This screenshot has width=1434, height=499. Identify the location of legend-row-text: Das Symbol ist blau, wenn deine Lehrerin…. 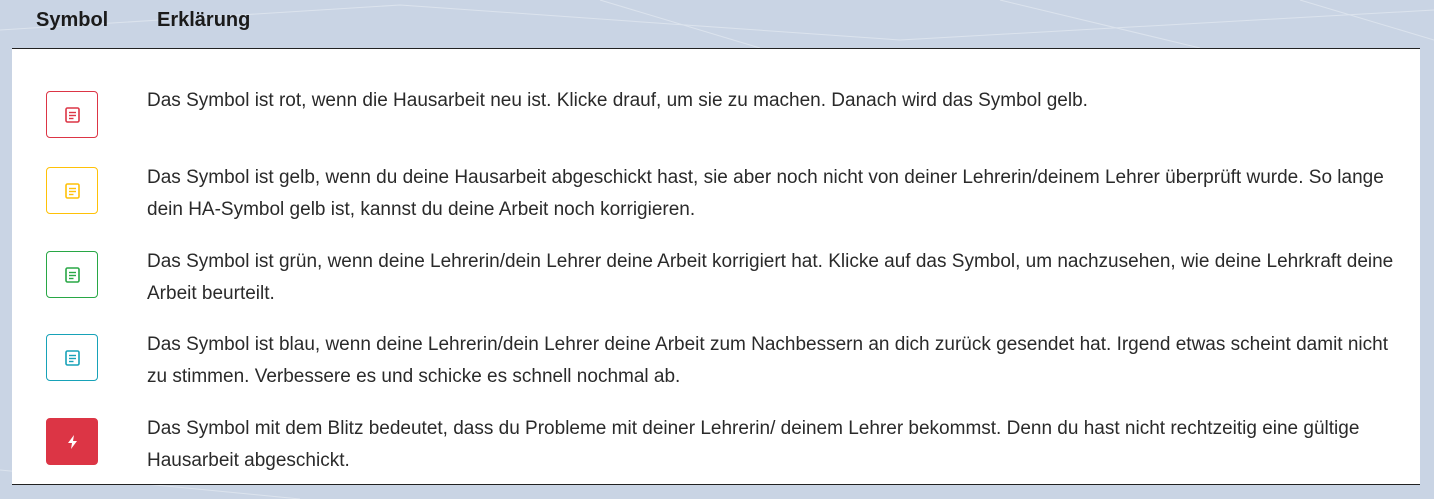
(767, 360).